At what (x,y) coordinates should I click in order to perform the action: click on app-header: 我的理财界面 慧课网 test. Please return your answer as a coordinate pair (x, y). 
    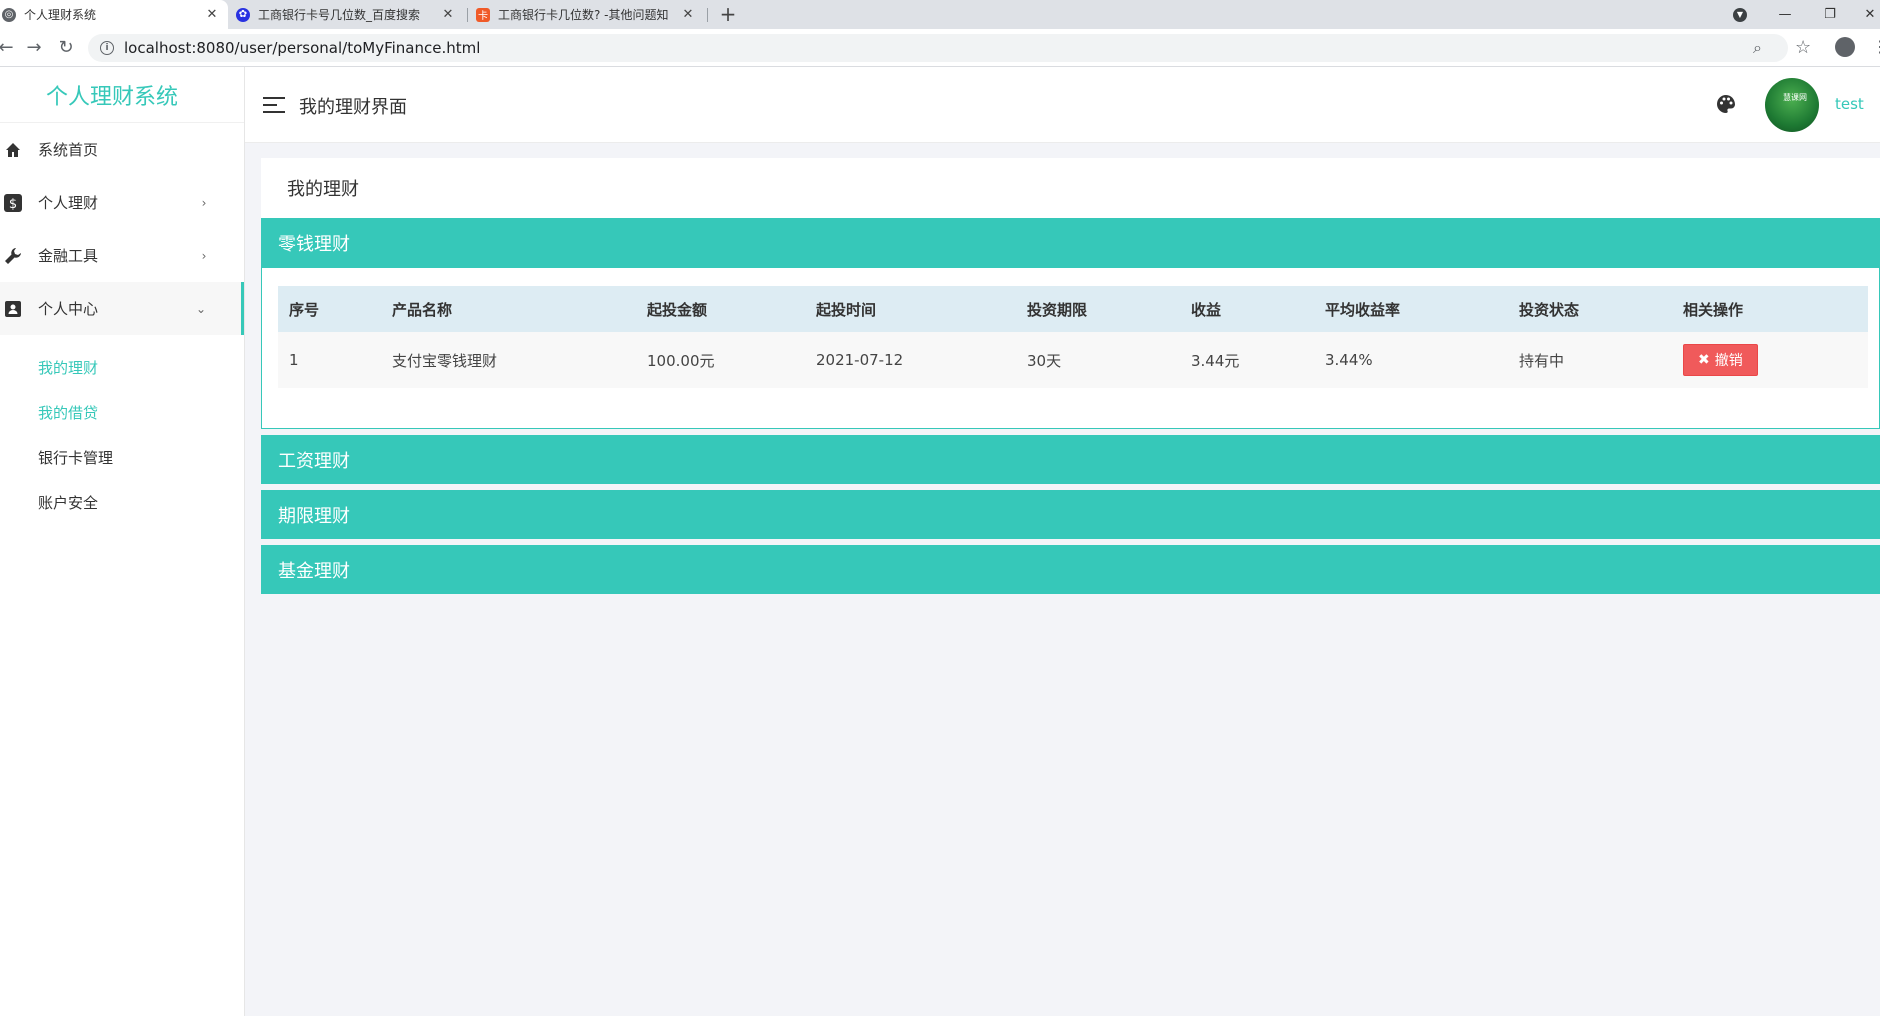
    Looking at the image, I should click on (1062, 105).